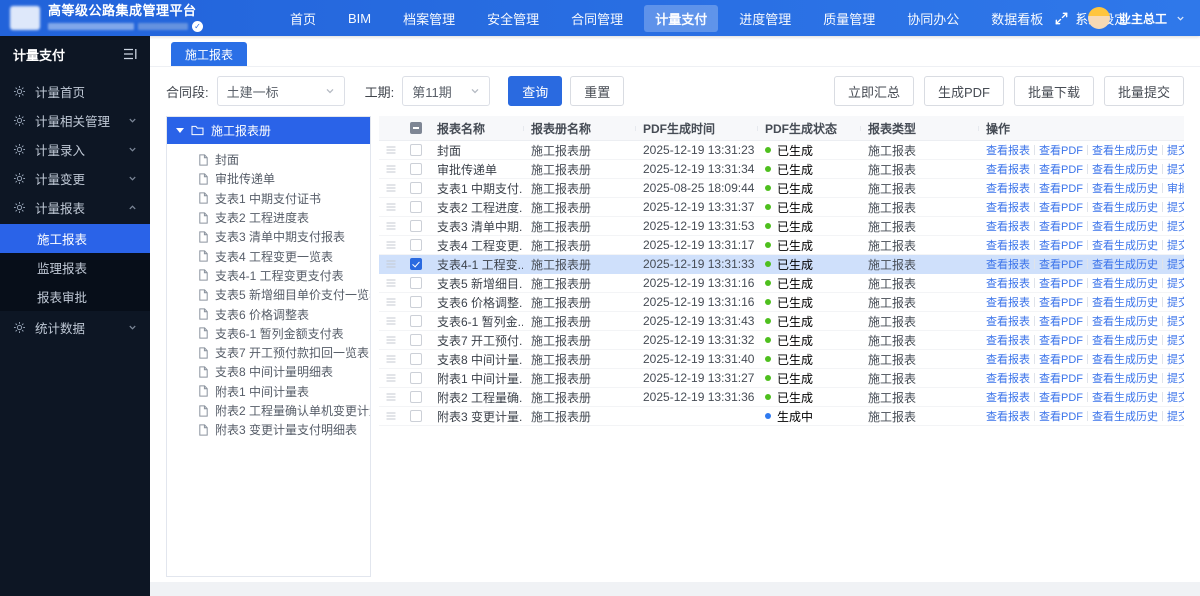 The height and width of the screenshot is (596, 1200). What do you see at coordinates (1175, 188) in the screenshot?
I see `operation-link-3: 审批历史` at bounding box center [1175, 188].